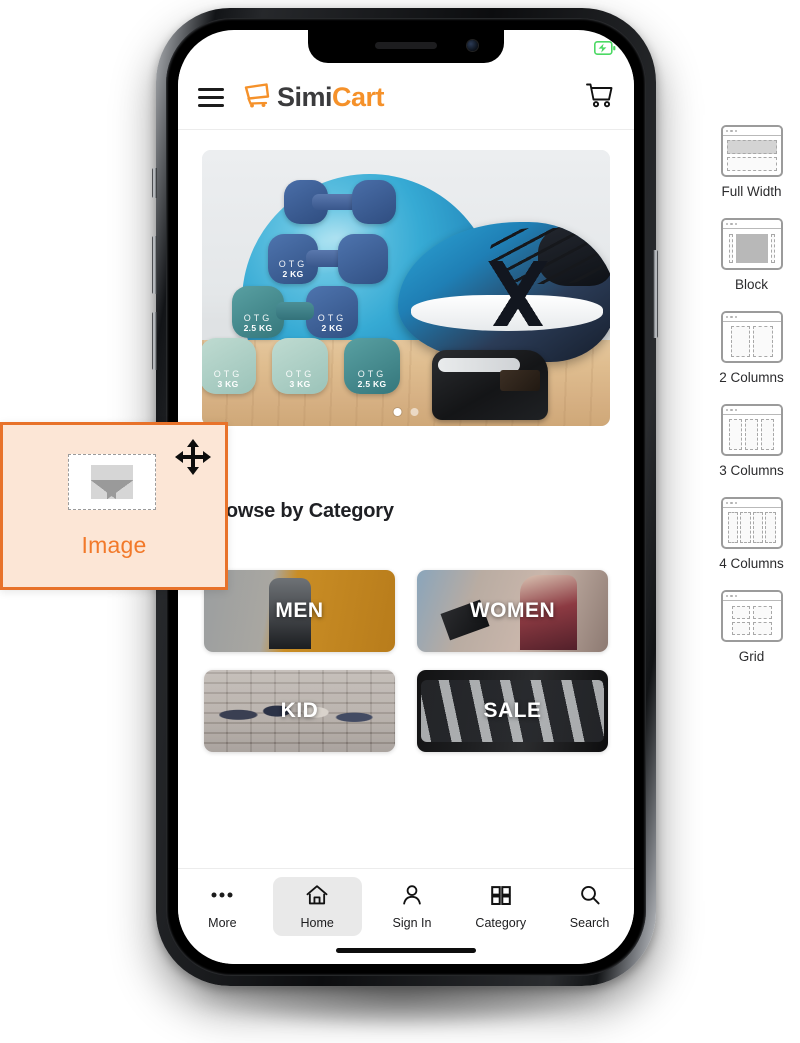 This screenshot has width=800, height=1043. Describe the element at coordinates (501, 897) in the screenshot. I see `grid-icon` at that location.